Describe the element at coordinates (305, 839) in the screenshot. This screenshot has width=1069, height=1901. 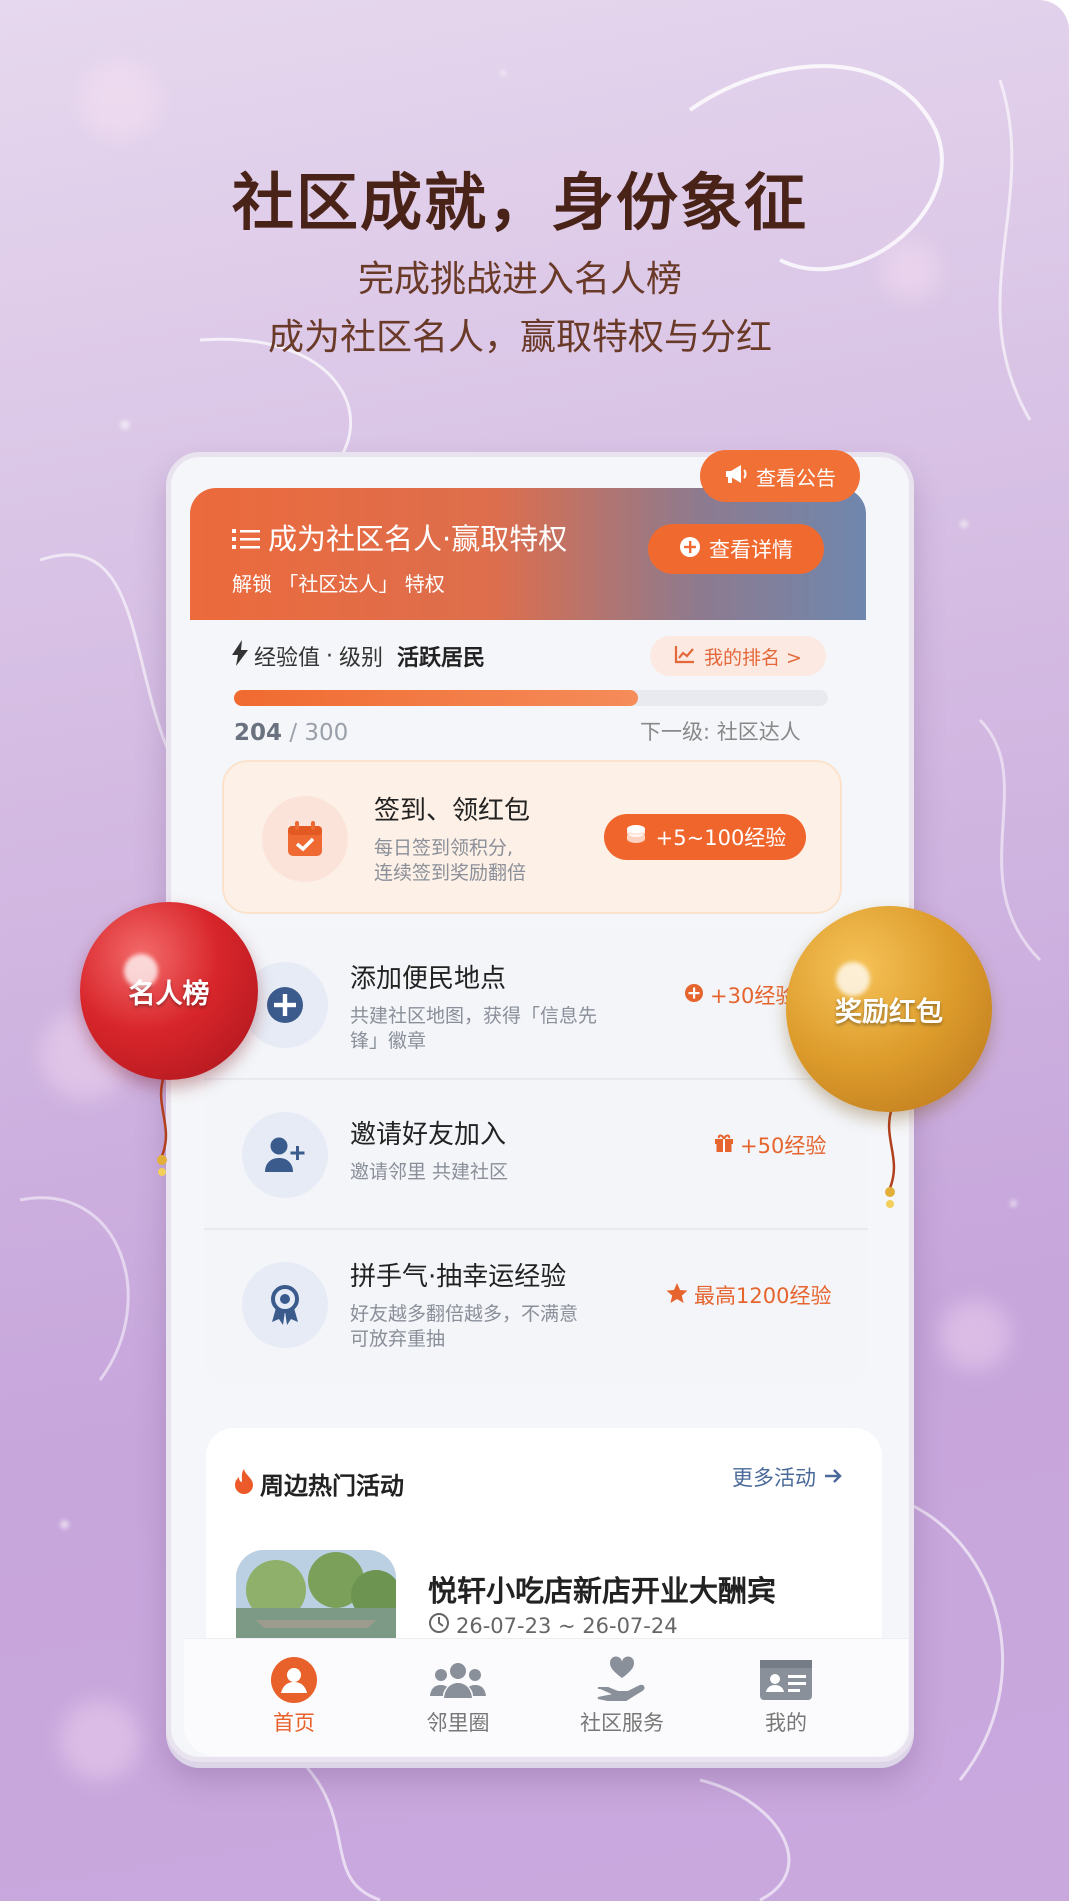
I see `calendar-check-icon` at that location.